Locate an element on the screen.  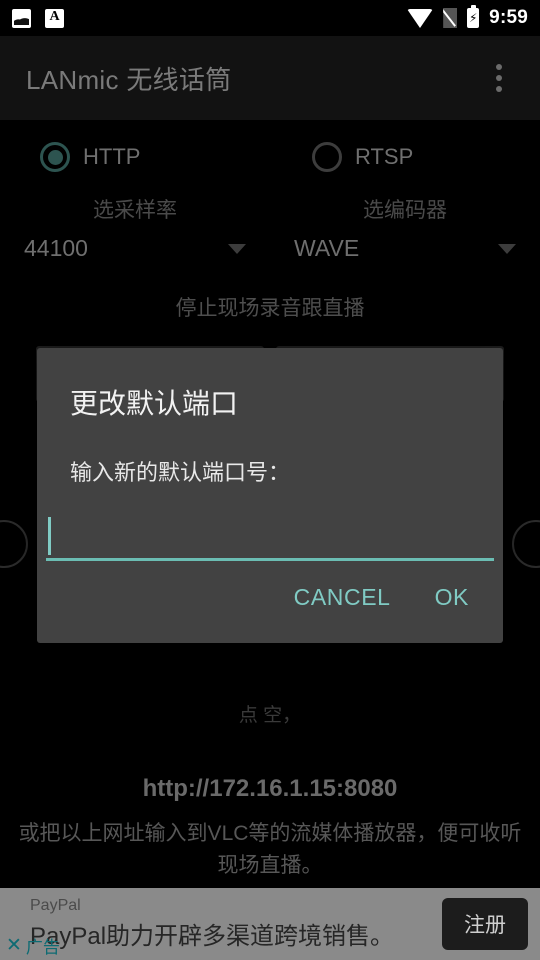
wifi-icon is located at coordinates (420, 18).